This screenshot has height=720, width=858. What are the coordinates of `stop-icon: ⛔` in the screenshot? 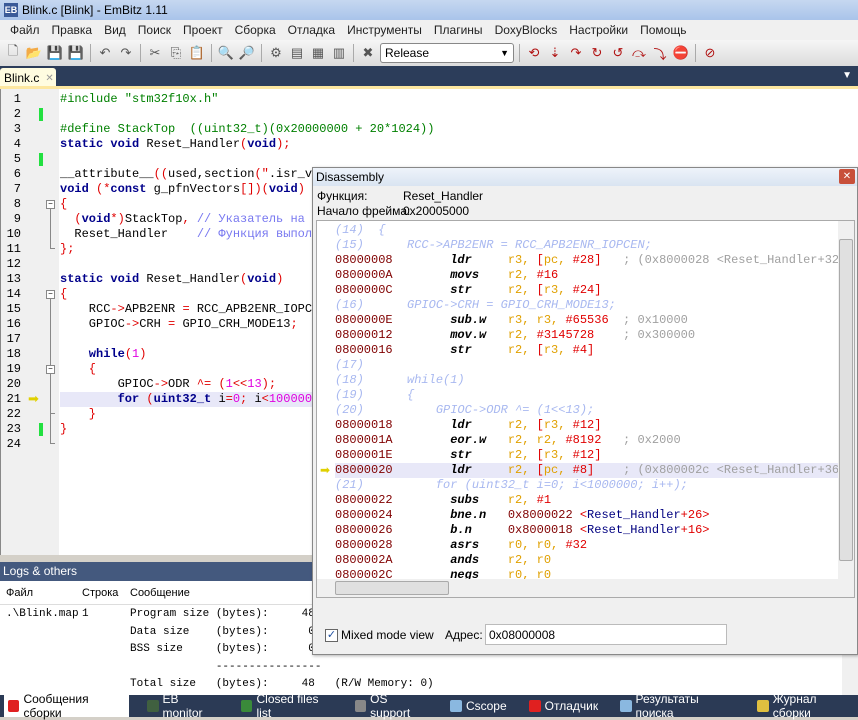 It's located at (681, 53).